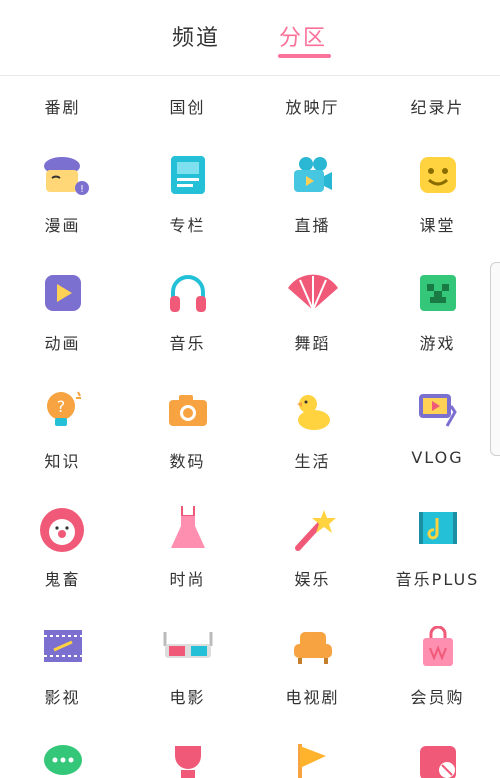 The height and width of the screenshot is (778, 500). I want to click on zone-item-flag, so click(312, 757).